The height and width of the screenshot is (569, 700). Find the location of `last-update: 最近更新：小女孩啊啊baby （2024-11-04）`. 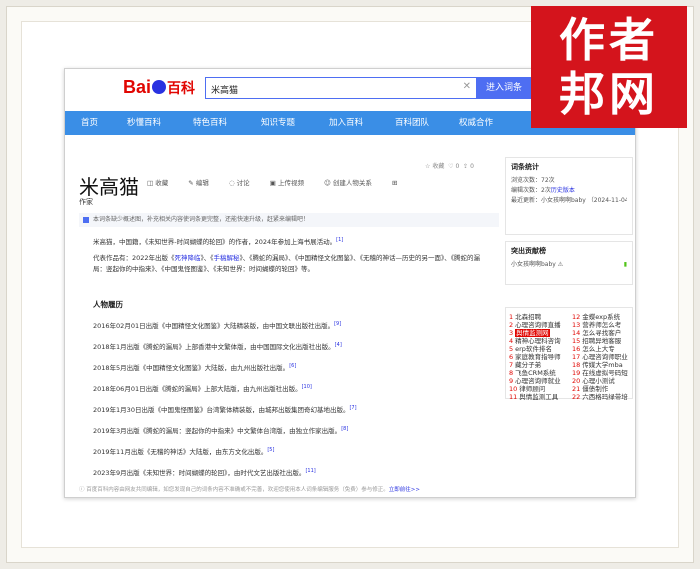

last-update: 最近更新：小女孩啊啊baby （2024-11-04） is located at coordinates (569, 200).